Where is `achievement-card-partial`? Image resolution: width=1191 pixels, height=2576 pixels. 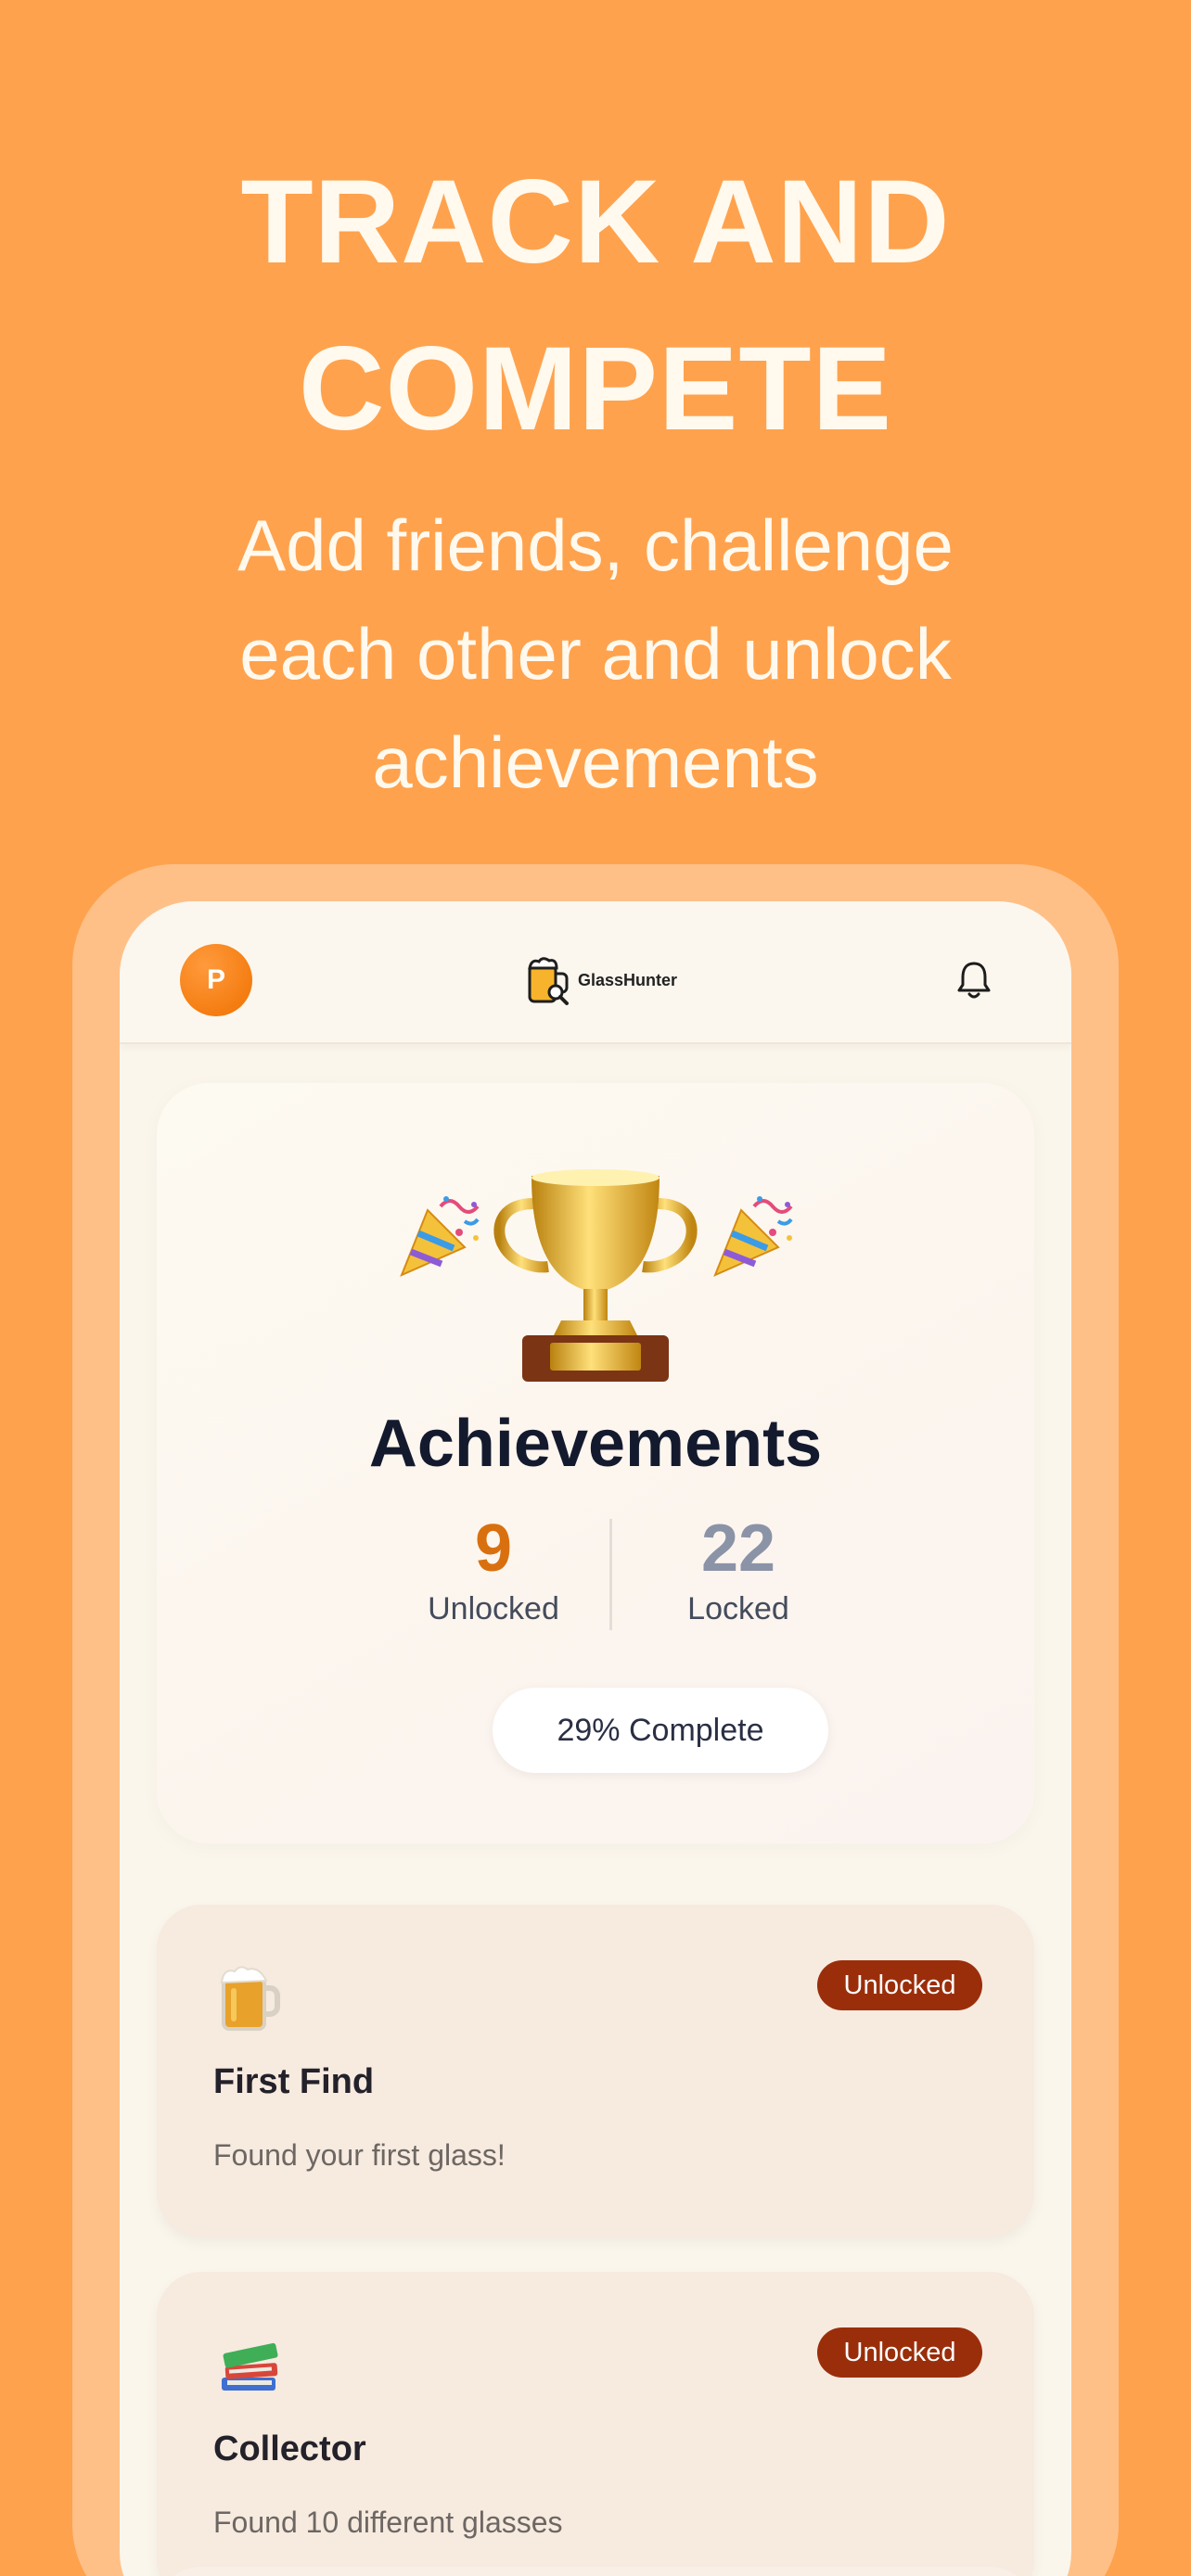
achievement-card-partial is located at coordinates (595, 2571).